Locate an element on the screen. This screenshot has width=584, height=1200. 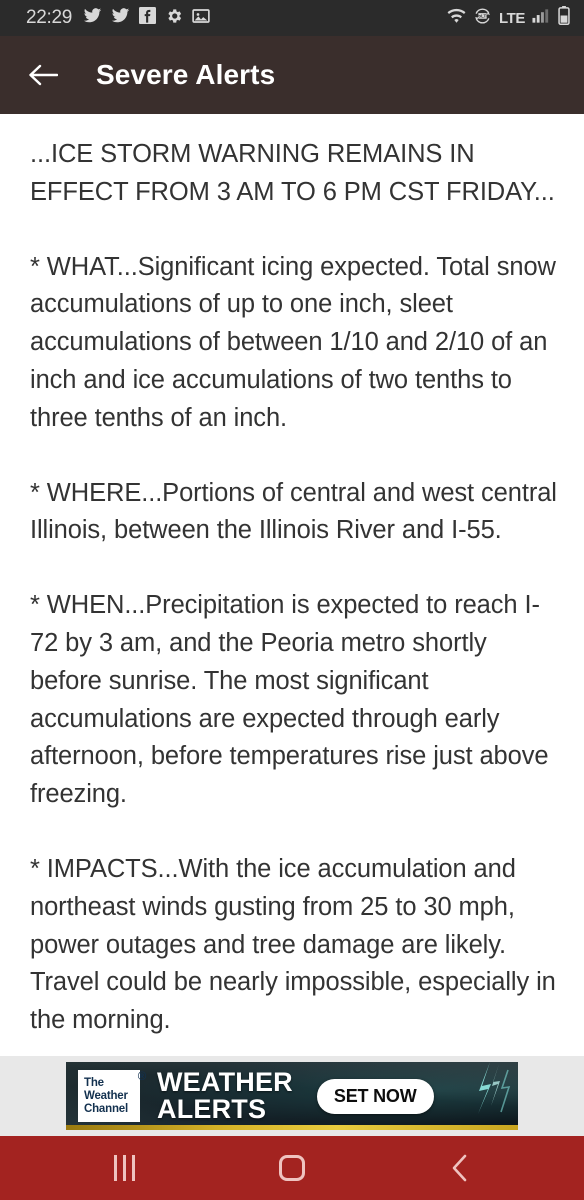
svg-text: VoLTE is located at coordinates (482, 15).